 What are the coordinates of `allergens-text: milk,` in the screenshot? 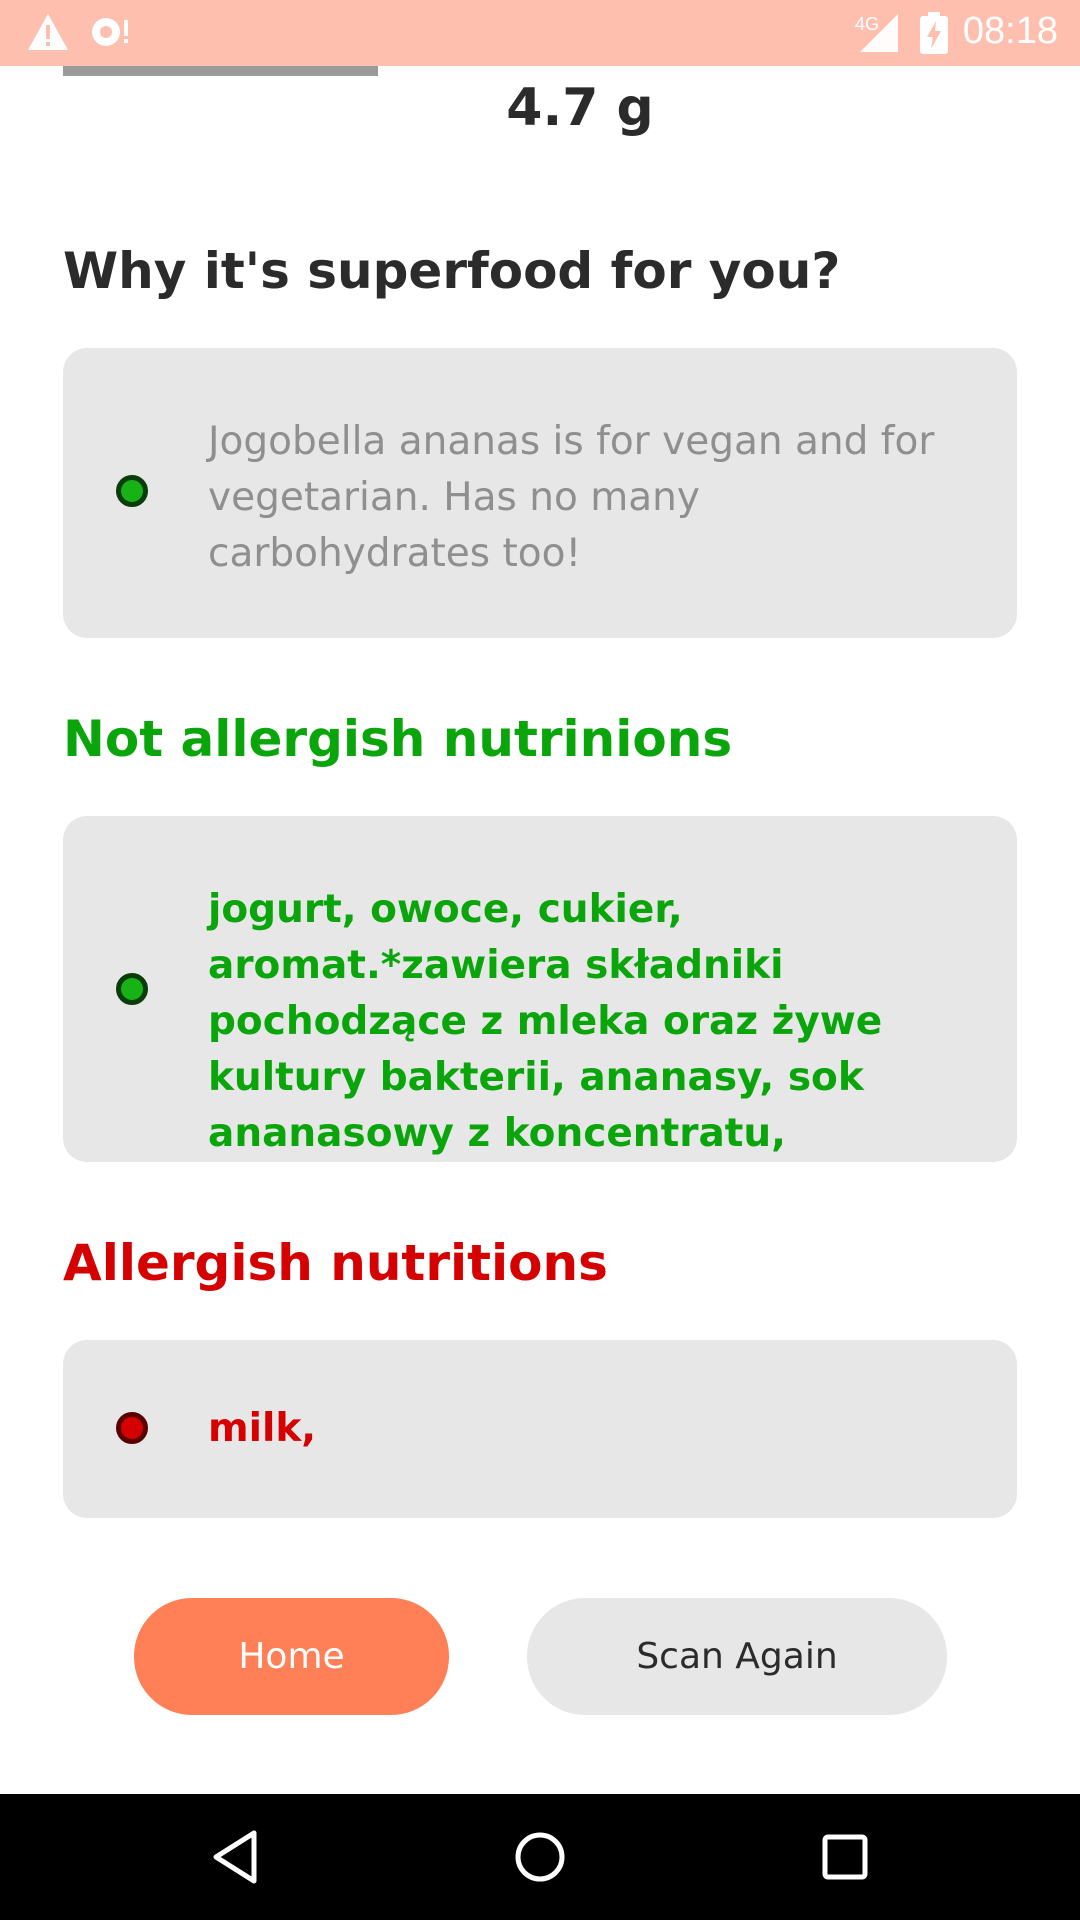 It's located at (262, 1428).